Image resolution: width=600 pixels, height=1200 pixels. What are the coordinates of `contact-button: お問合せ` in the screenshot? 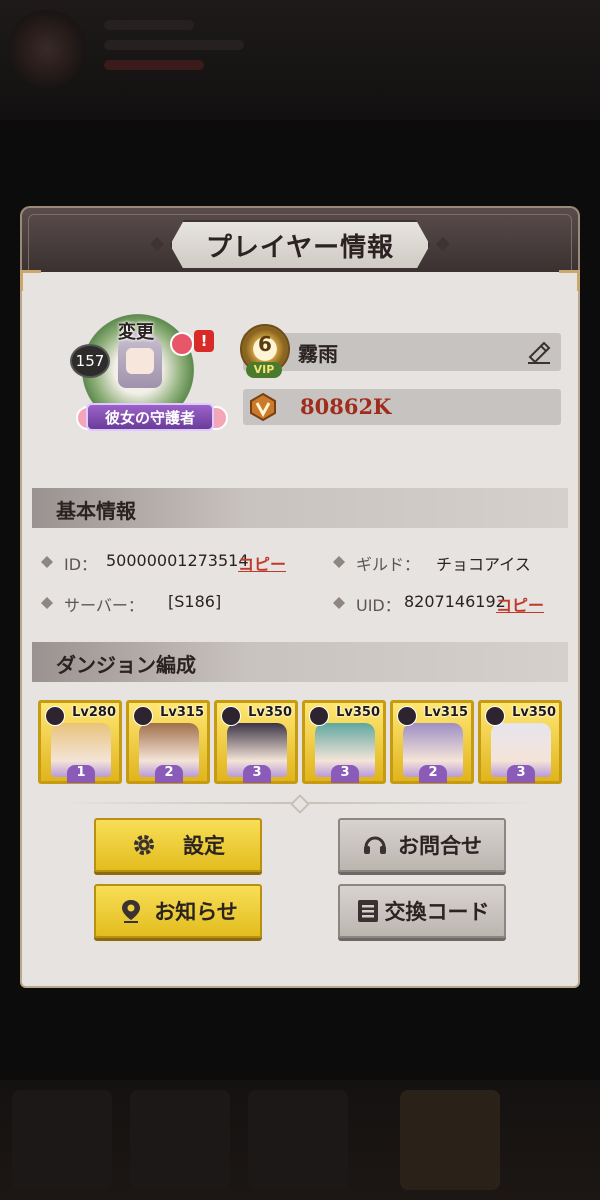 It's located at (422, 845).